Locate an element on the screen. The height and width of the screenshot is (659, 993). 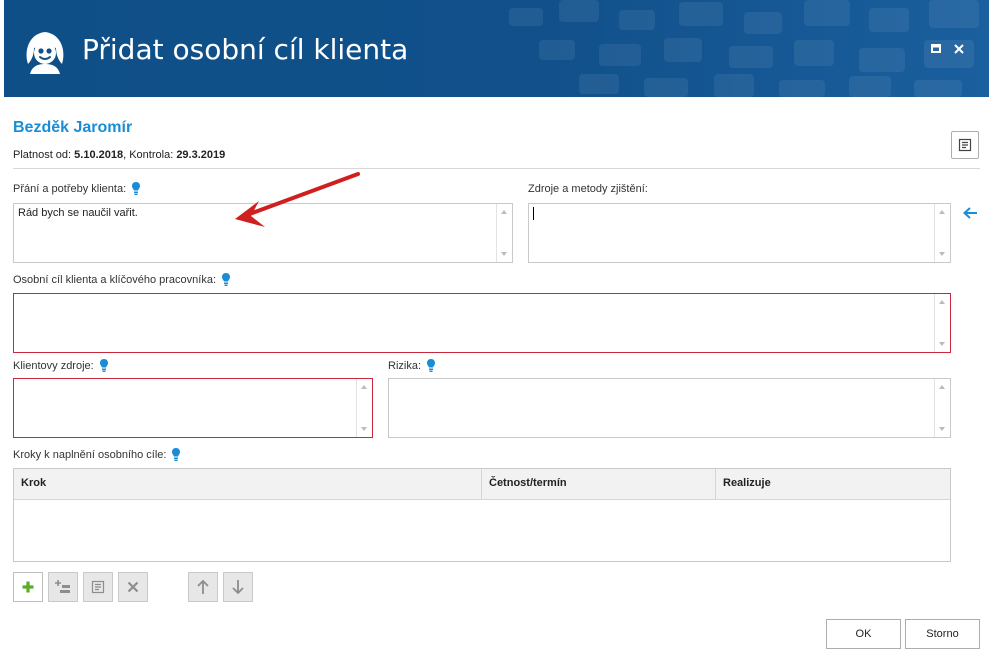
risks-textarea is located at coordinates (669, 408).